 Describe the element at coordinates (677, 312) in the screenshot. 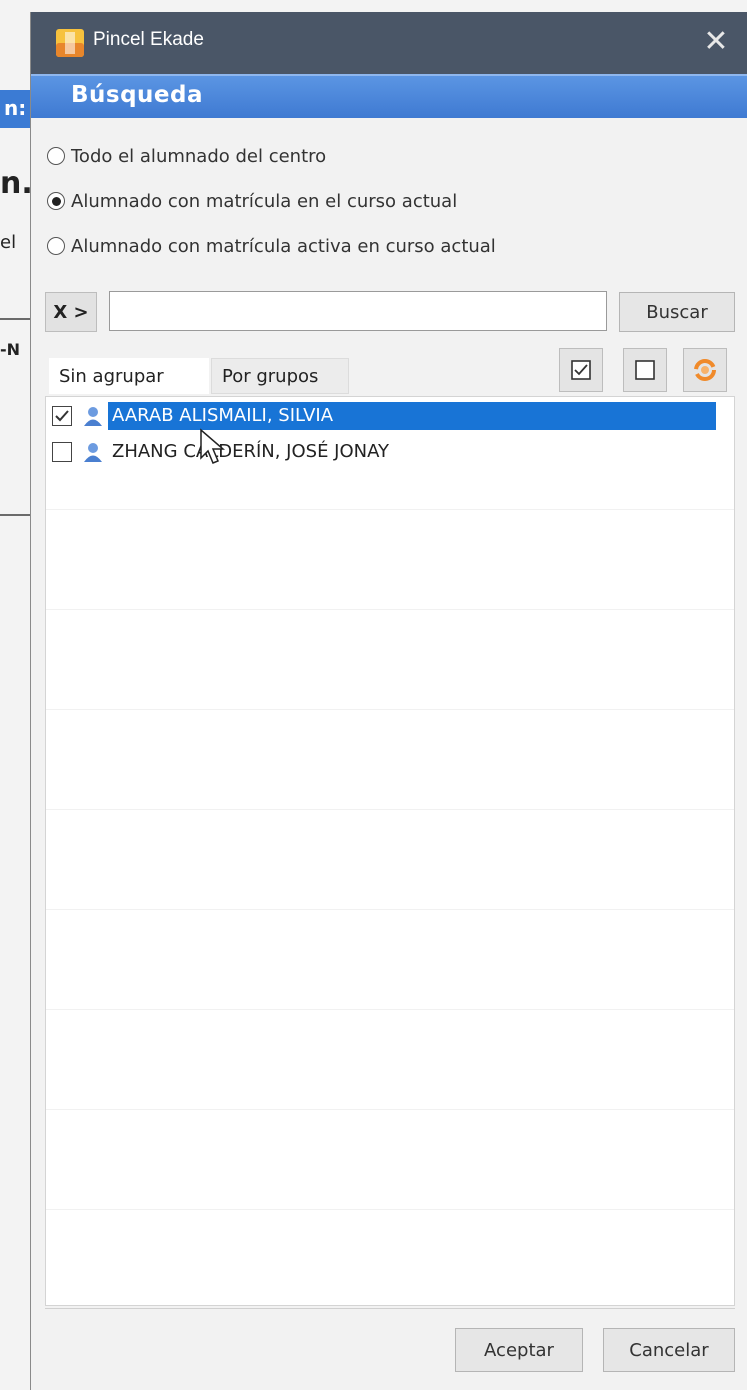

I see `search-button: Buscar` at that location.